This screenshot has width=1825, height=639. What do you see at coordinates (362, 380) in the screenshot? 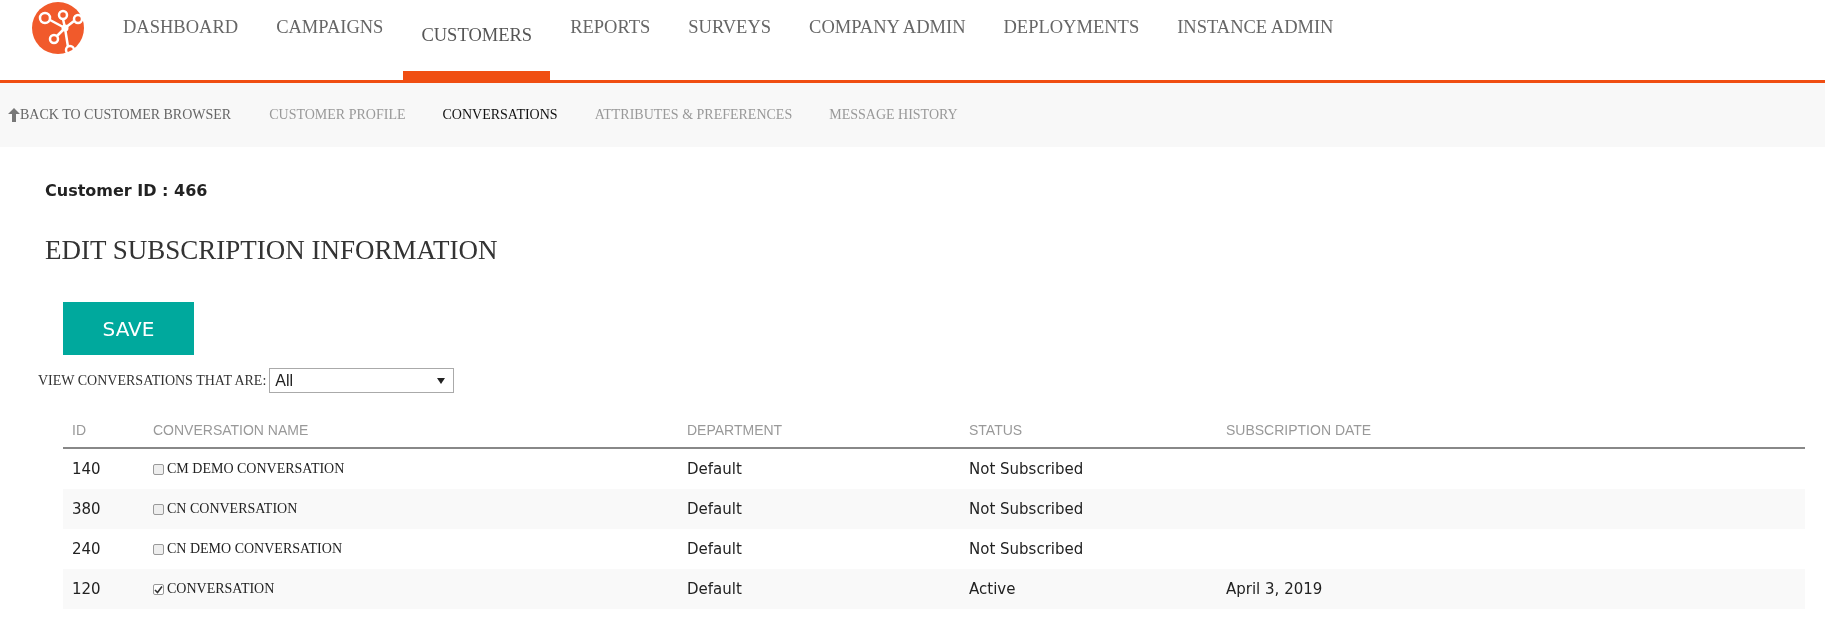
I see `status-dropdown: All` at bounding box center [362, 380].